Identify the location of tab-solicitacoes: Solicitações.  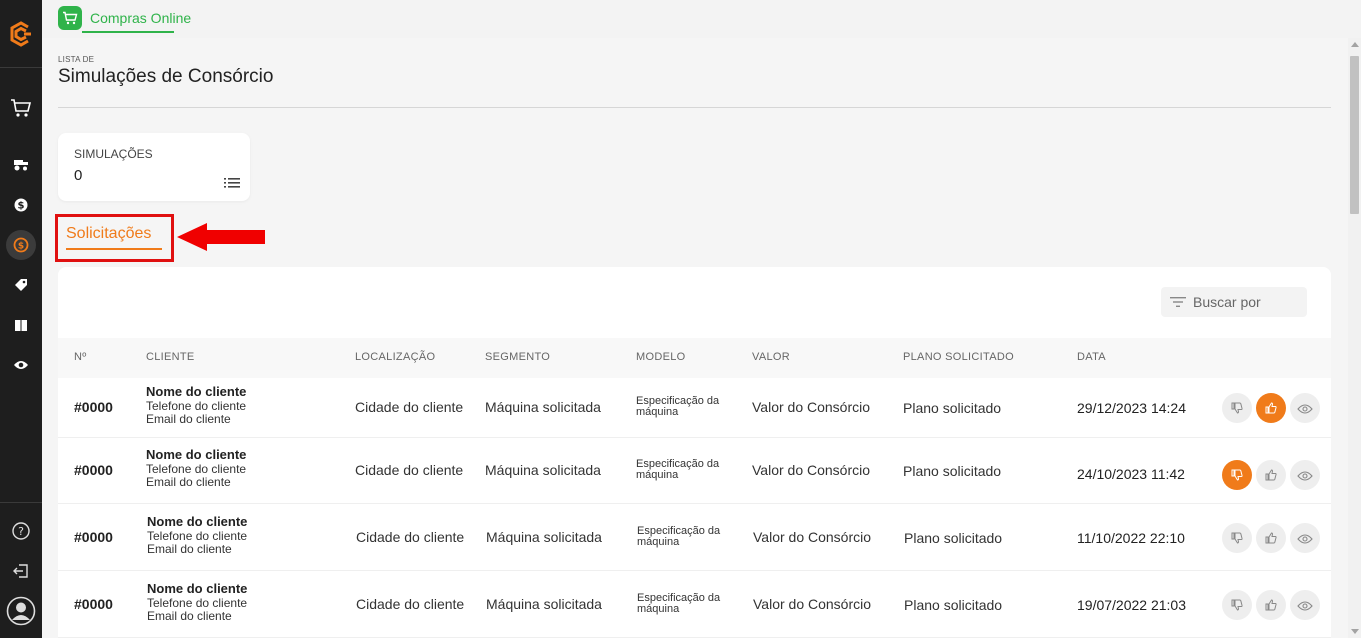
(108, 234).